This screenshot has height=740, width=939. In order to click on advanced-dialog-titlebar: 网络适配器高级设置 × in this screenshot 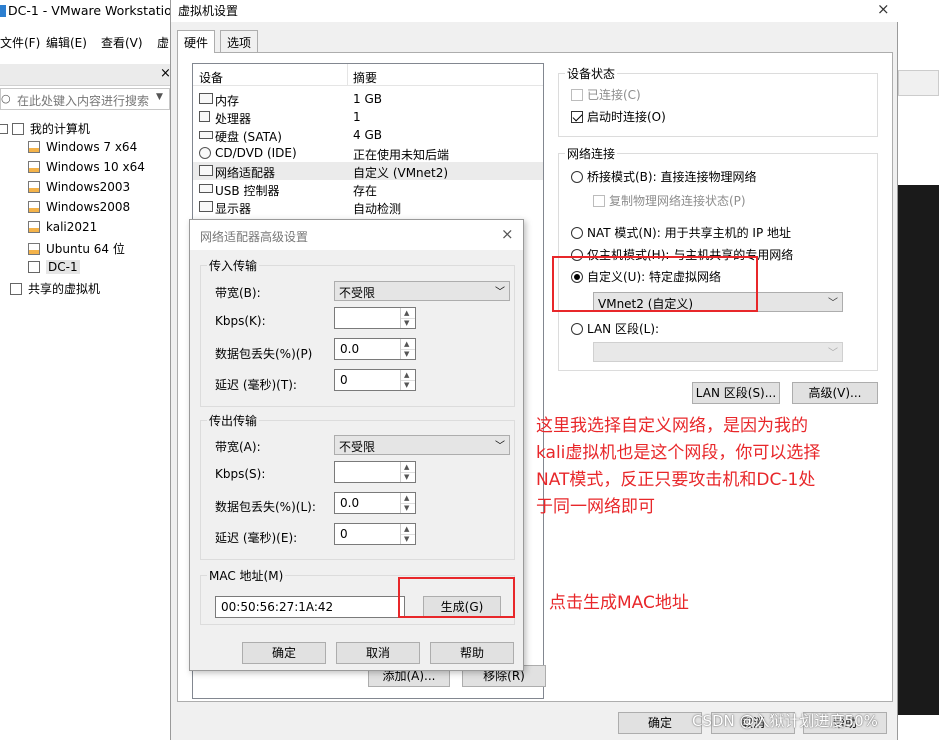, I will do `click(356, 235)`.